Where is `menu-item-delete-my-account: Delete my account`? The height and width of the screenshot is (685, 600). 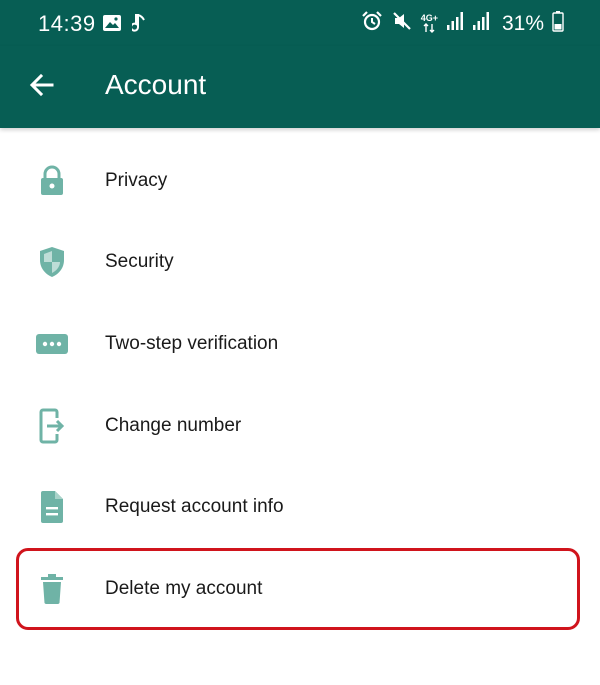 menu-item-delete-my-account: Delete my account is located at coordinates (300, 589).